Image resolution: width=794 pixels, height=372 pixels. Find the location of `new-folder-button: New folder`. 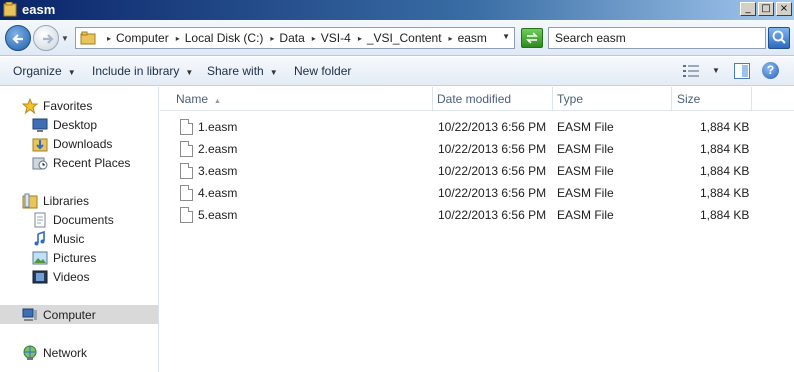

new-folder-button: New folder is located at coordinates (322, 71).